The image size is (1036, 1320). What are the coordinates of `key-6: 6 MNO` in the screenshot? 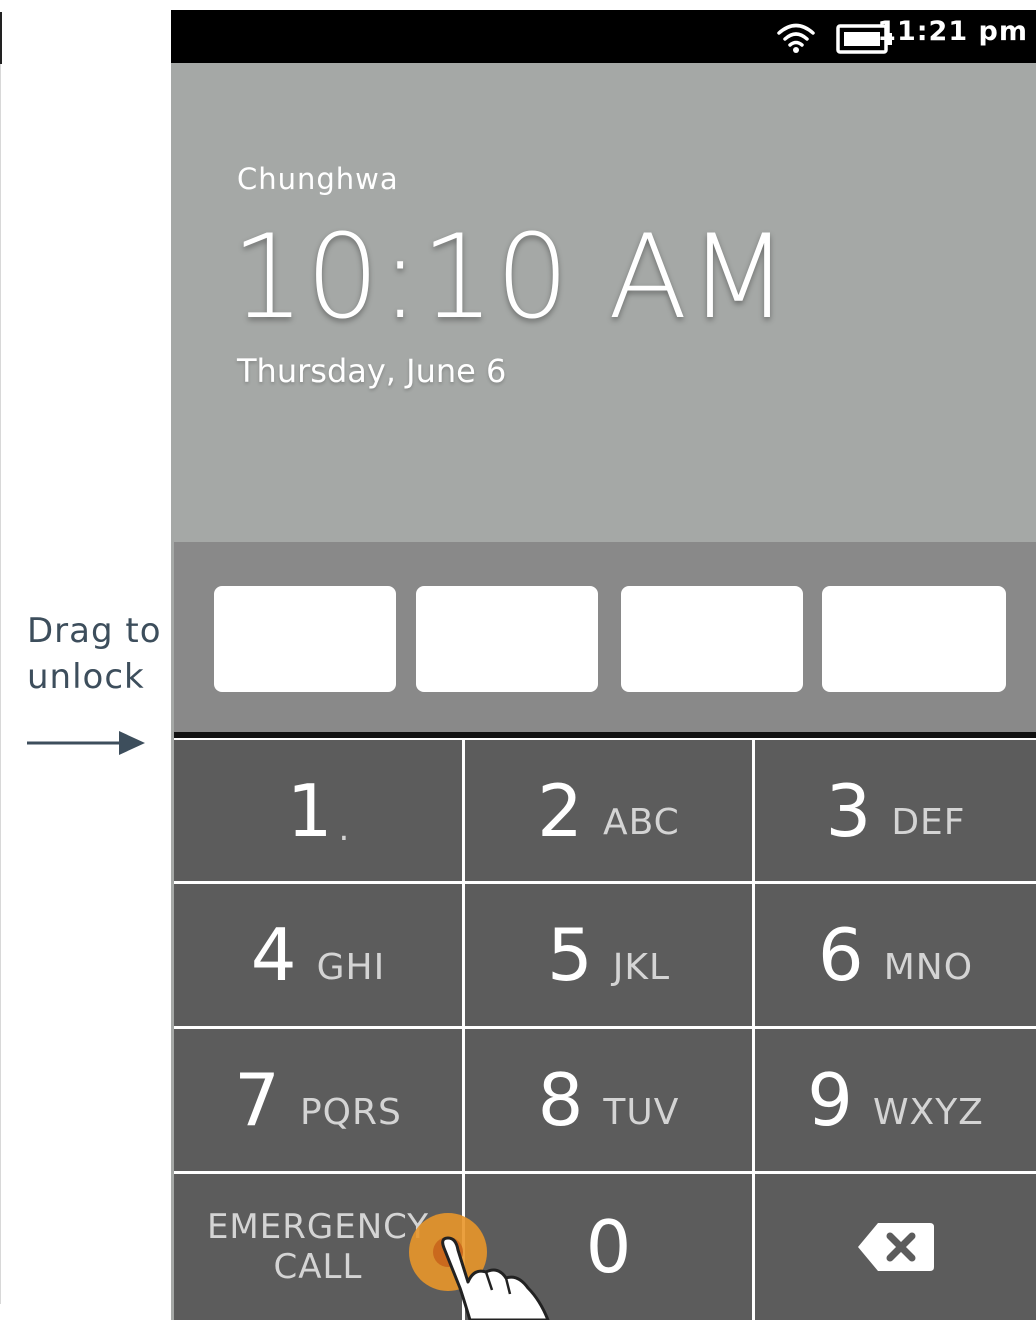 It's located at (895, 955).